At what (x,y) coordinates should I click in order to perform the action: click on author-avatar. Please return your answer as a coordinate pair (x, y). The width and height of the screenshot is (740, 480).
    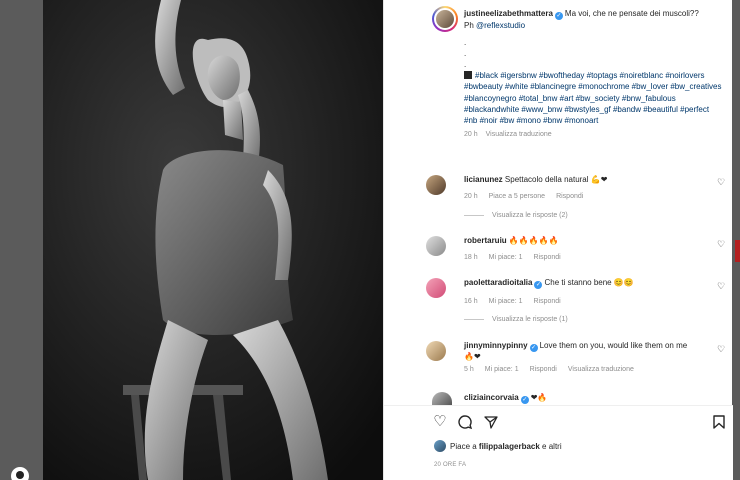
    Looking at the image, I should click on (445, 19).